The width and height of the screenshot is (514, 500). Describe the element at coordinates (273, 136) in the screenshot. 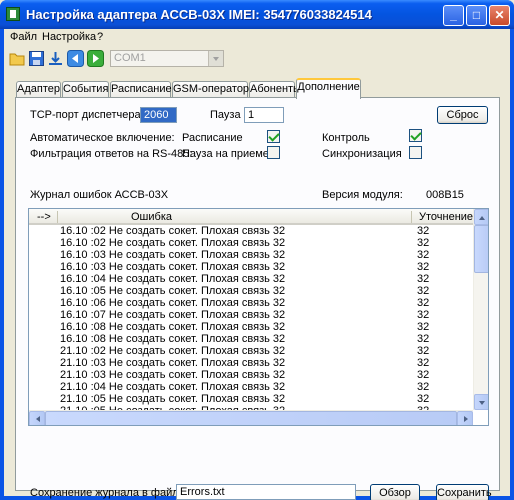

I see `schedule-checkbox` at that location.